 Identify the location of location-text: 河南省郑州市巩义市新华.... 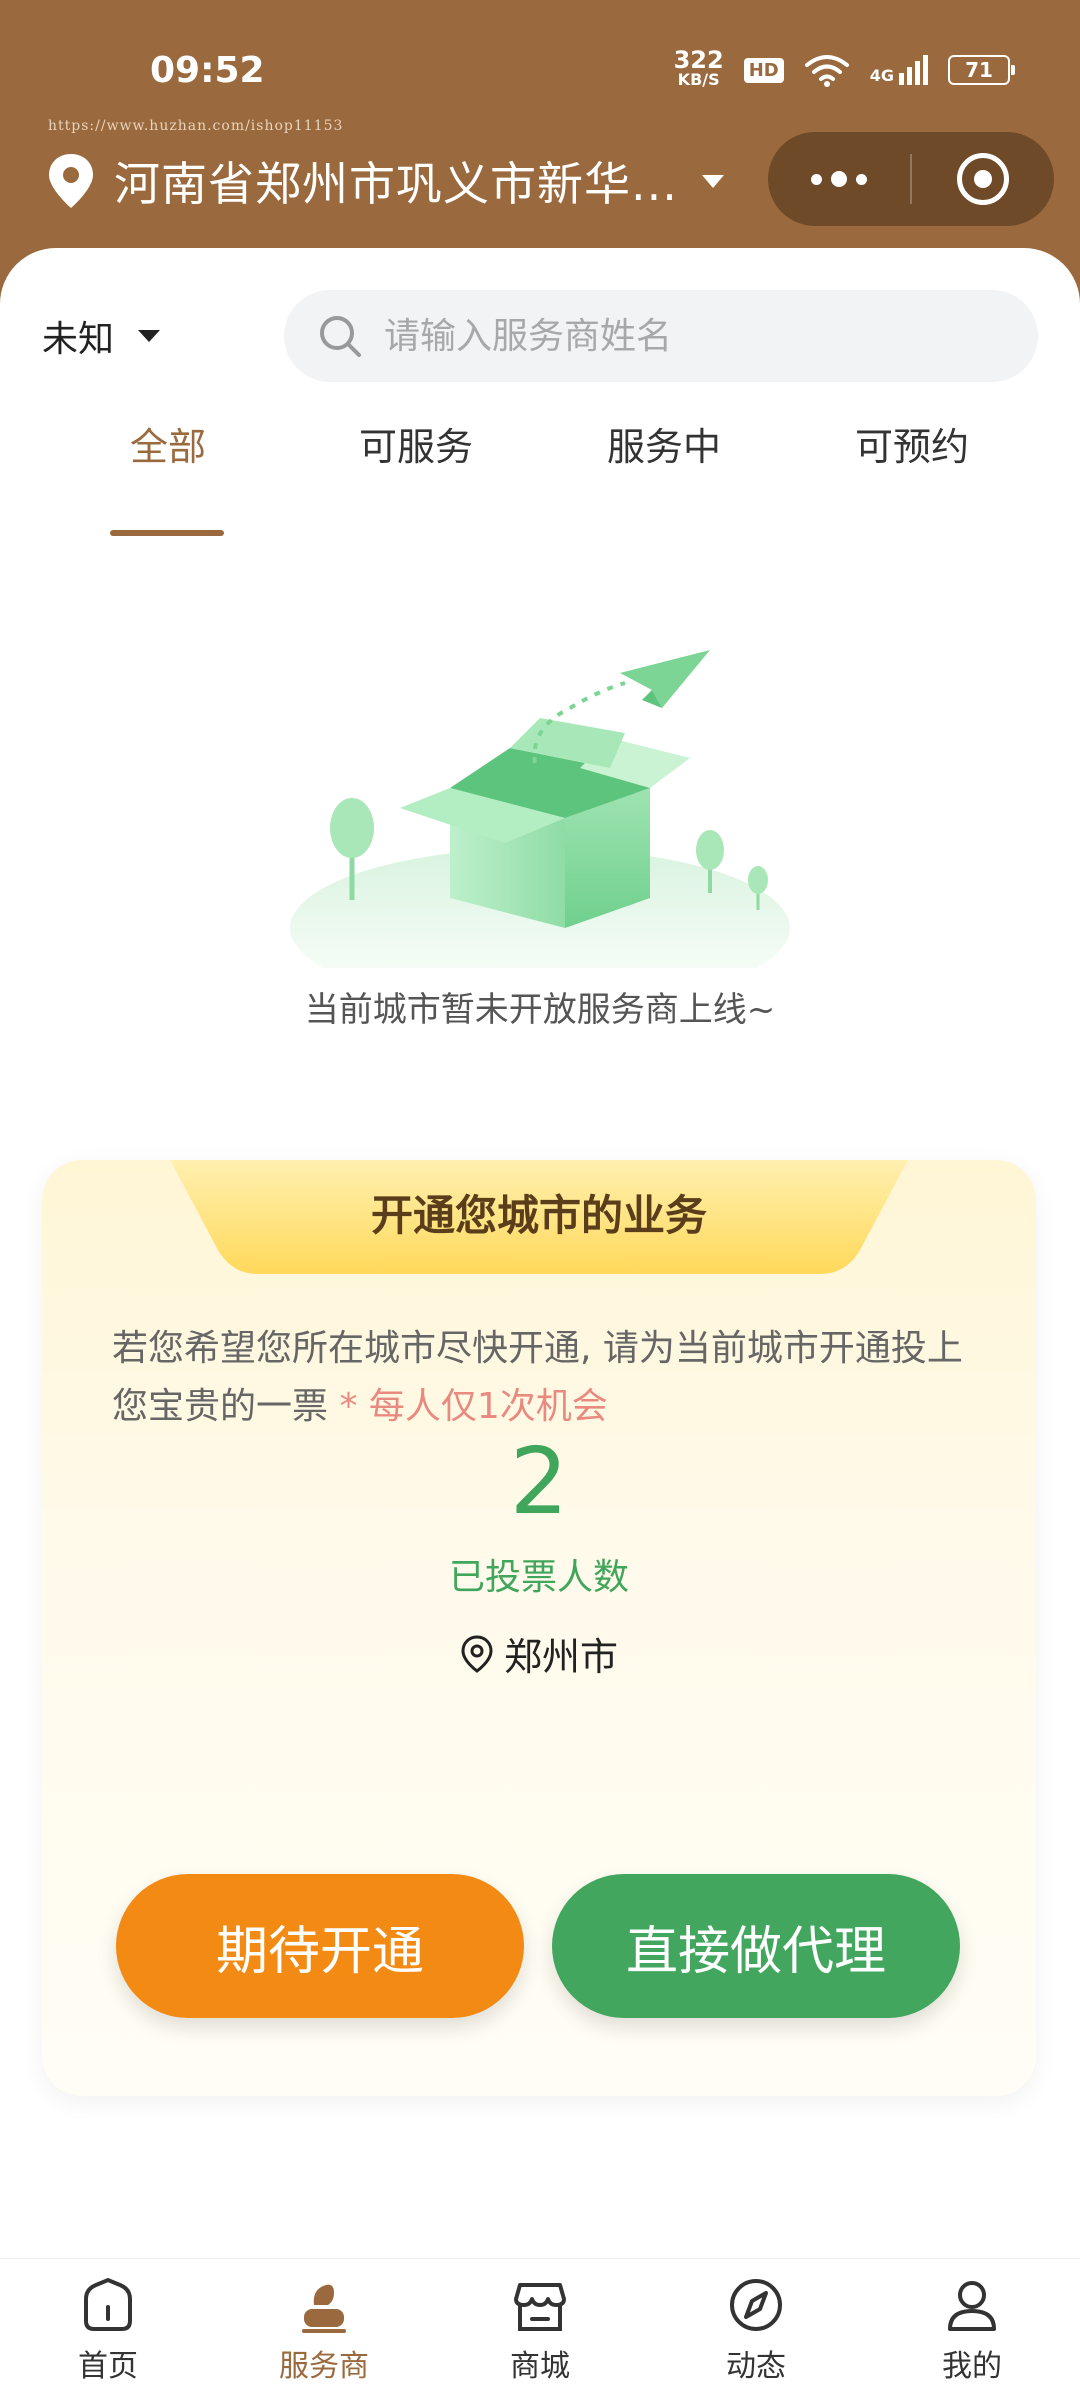
(396, 184).